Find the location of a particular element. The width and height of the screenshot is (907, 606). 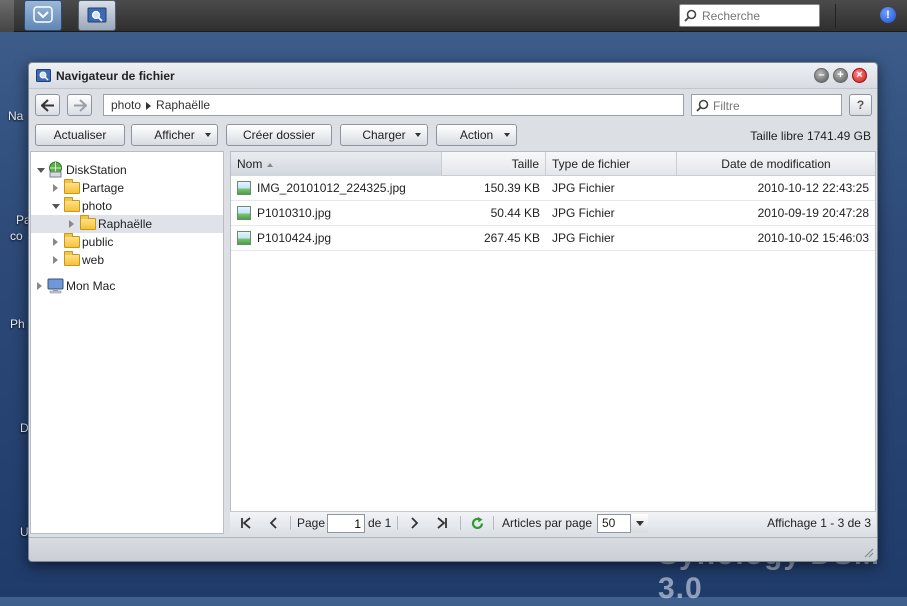

tree-node-diskstation: DiskStation is located at coordinates (127, 170).